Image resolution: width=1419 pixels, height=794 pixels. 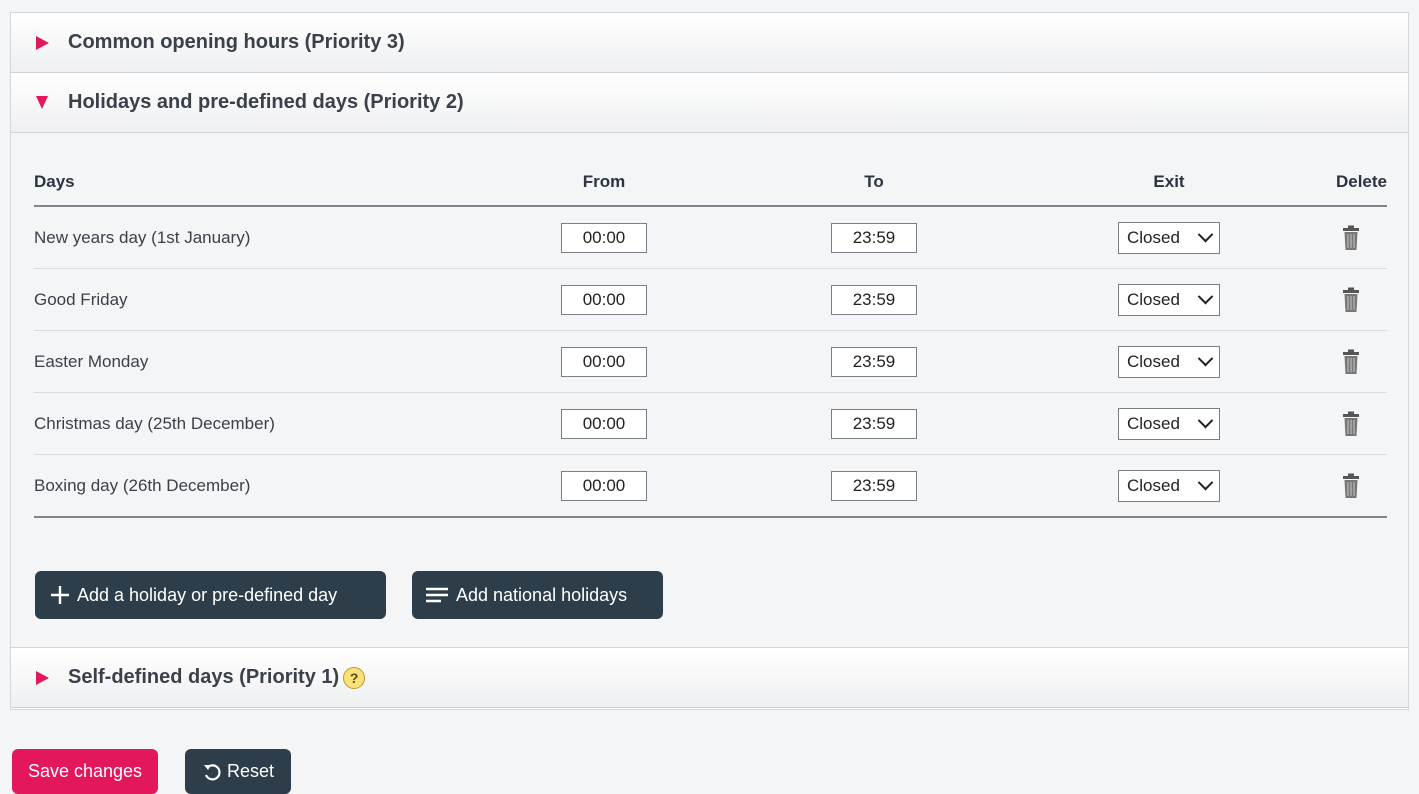 I want to click on save-changes-button: Save changes, so click(x=85, y=771).